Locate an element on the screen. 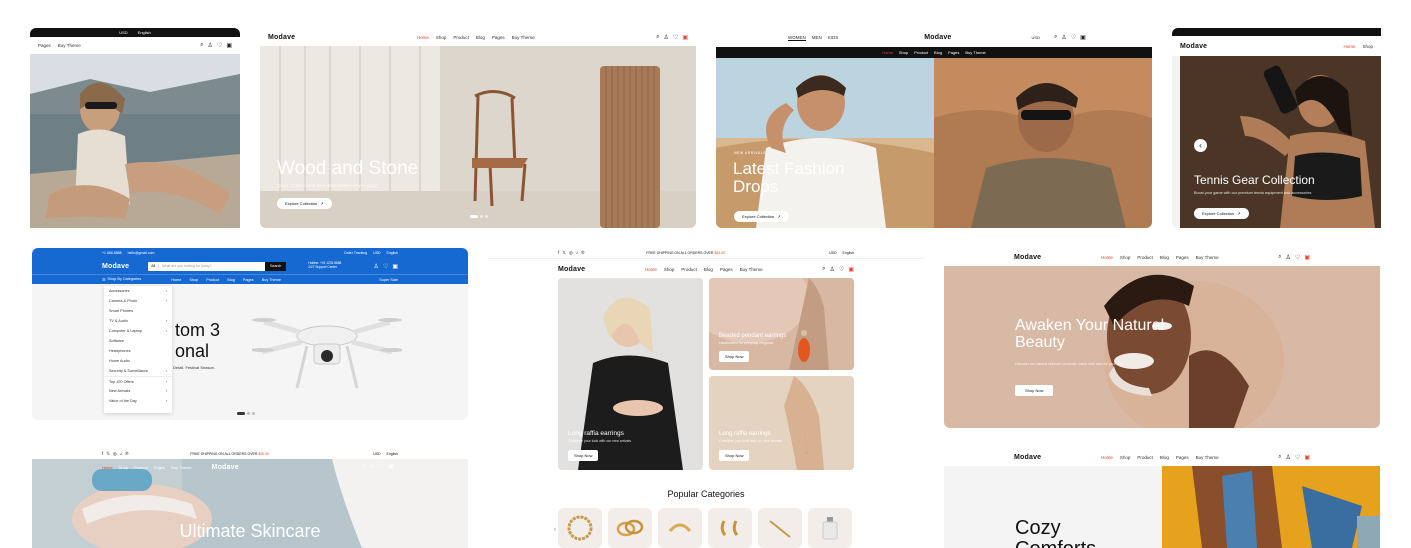 The width and height of the screenshot is (1411, 548). instagram-icon: ◎ is located at coordinates (115, 454).